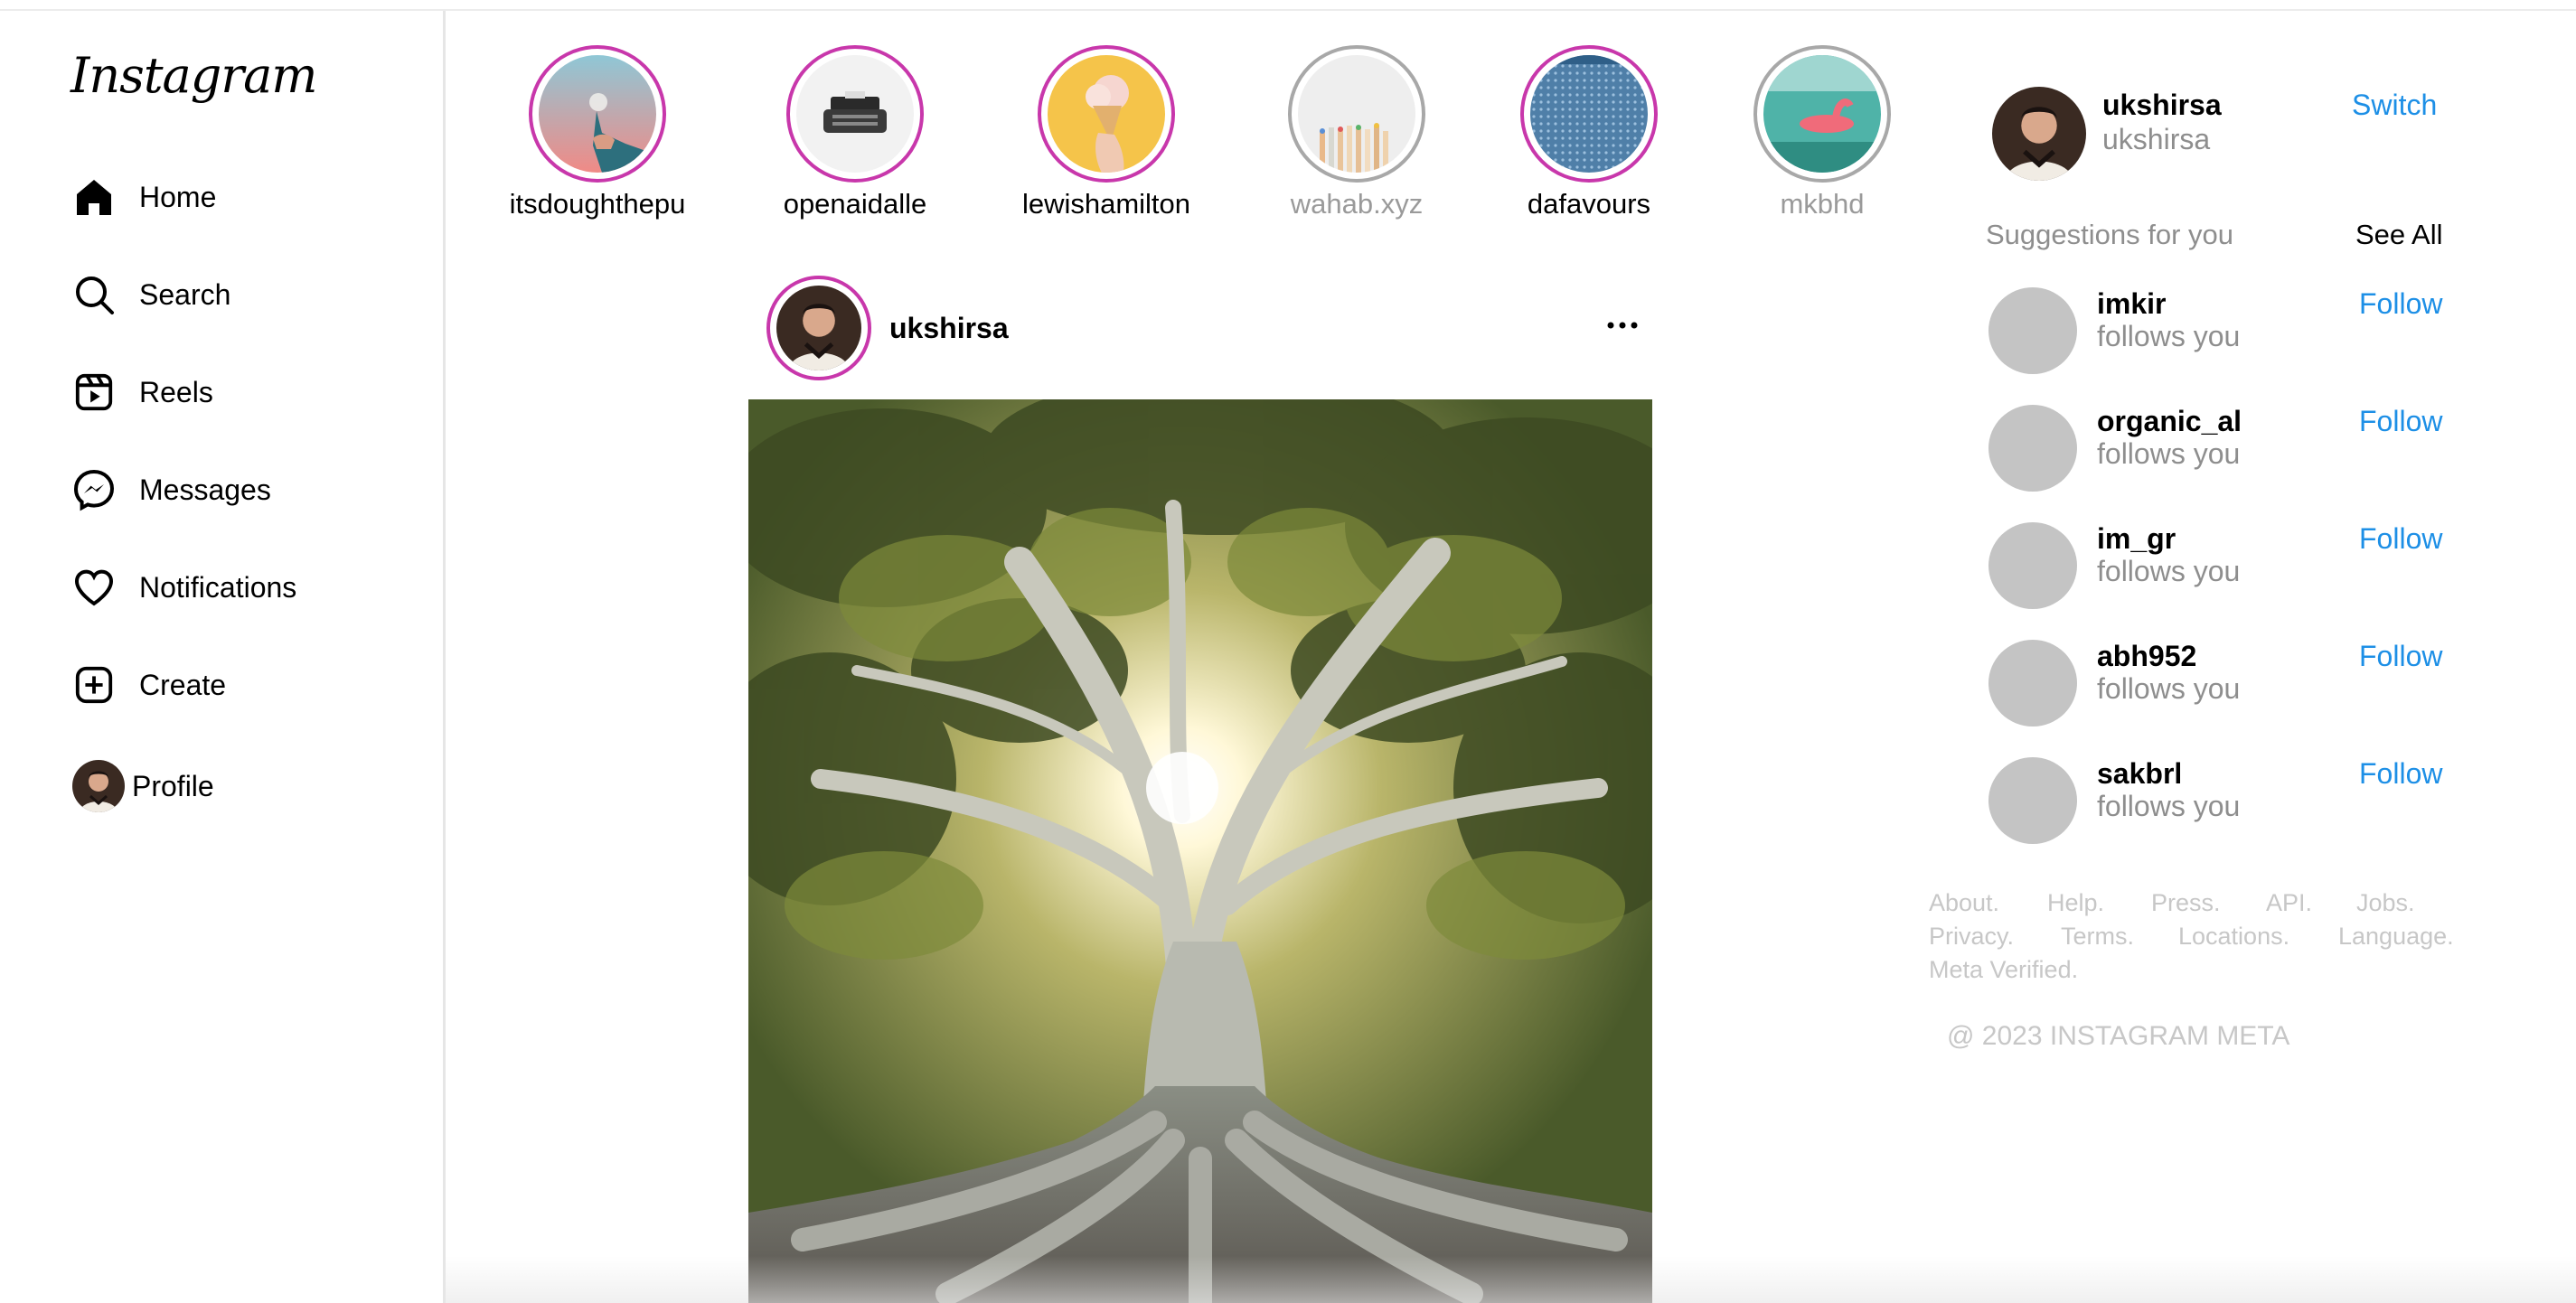 The height and width of the screenshot is (1303, 2576). Describe the element at coordinates (178, 197) in the screenshot. I see `sidebar-item-label: Home` at that location.